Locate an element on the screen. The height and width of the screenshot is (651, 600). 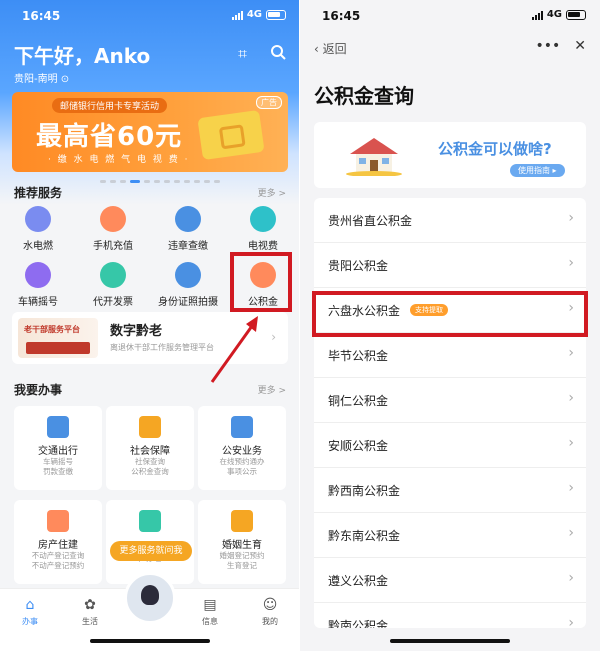
page-title: 公积金查询 is located at coordinates (364, 96).